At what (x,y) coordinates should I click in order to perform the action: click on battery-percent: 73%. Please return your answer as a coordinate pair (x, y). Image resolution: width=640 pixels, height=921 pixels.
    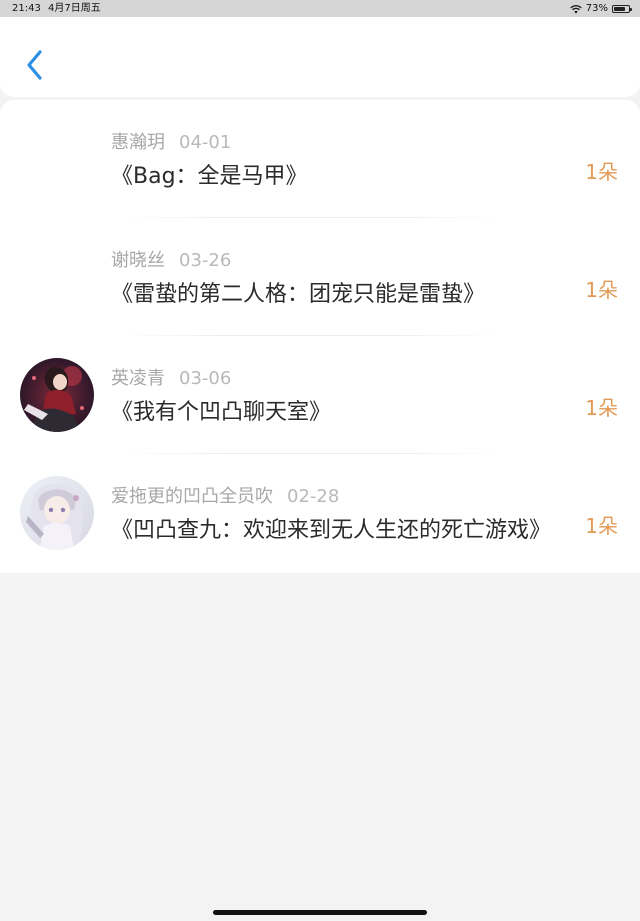
    Looking at the image, I should click on (596, 8).